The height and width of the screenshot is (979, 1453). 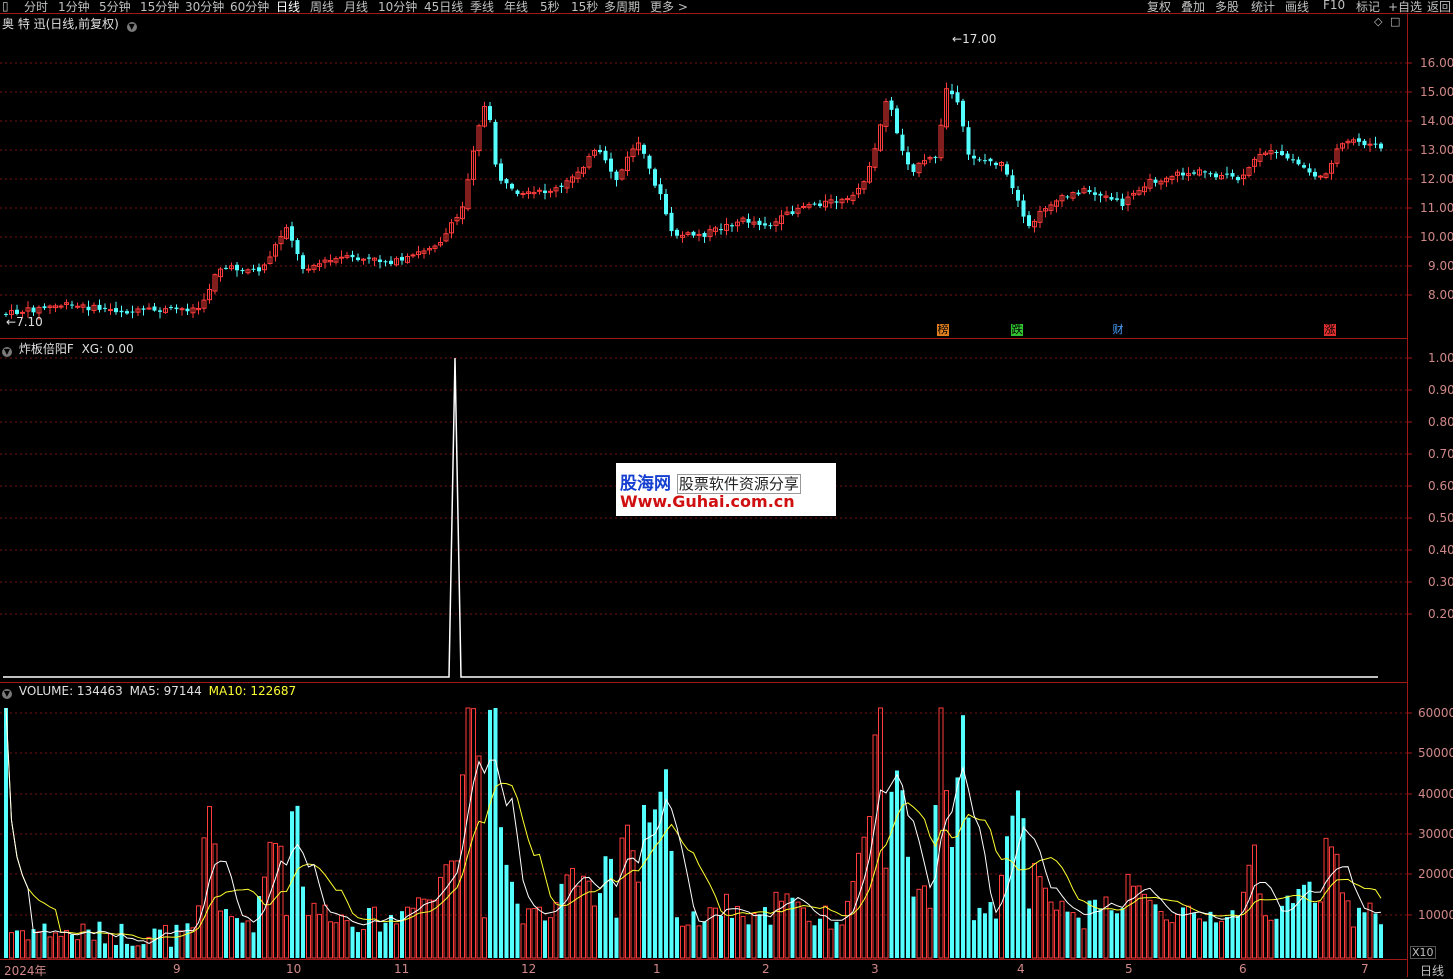 I want to click on volume-axis-tick: 30000, so click(x=1435, y=834).